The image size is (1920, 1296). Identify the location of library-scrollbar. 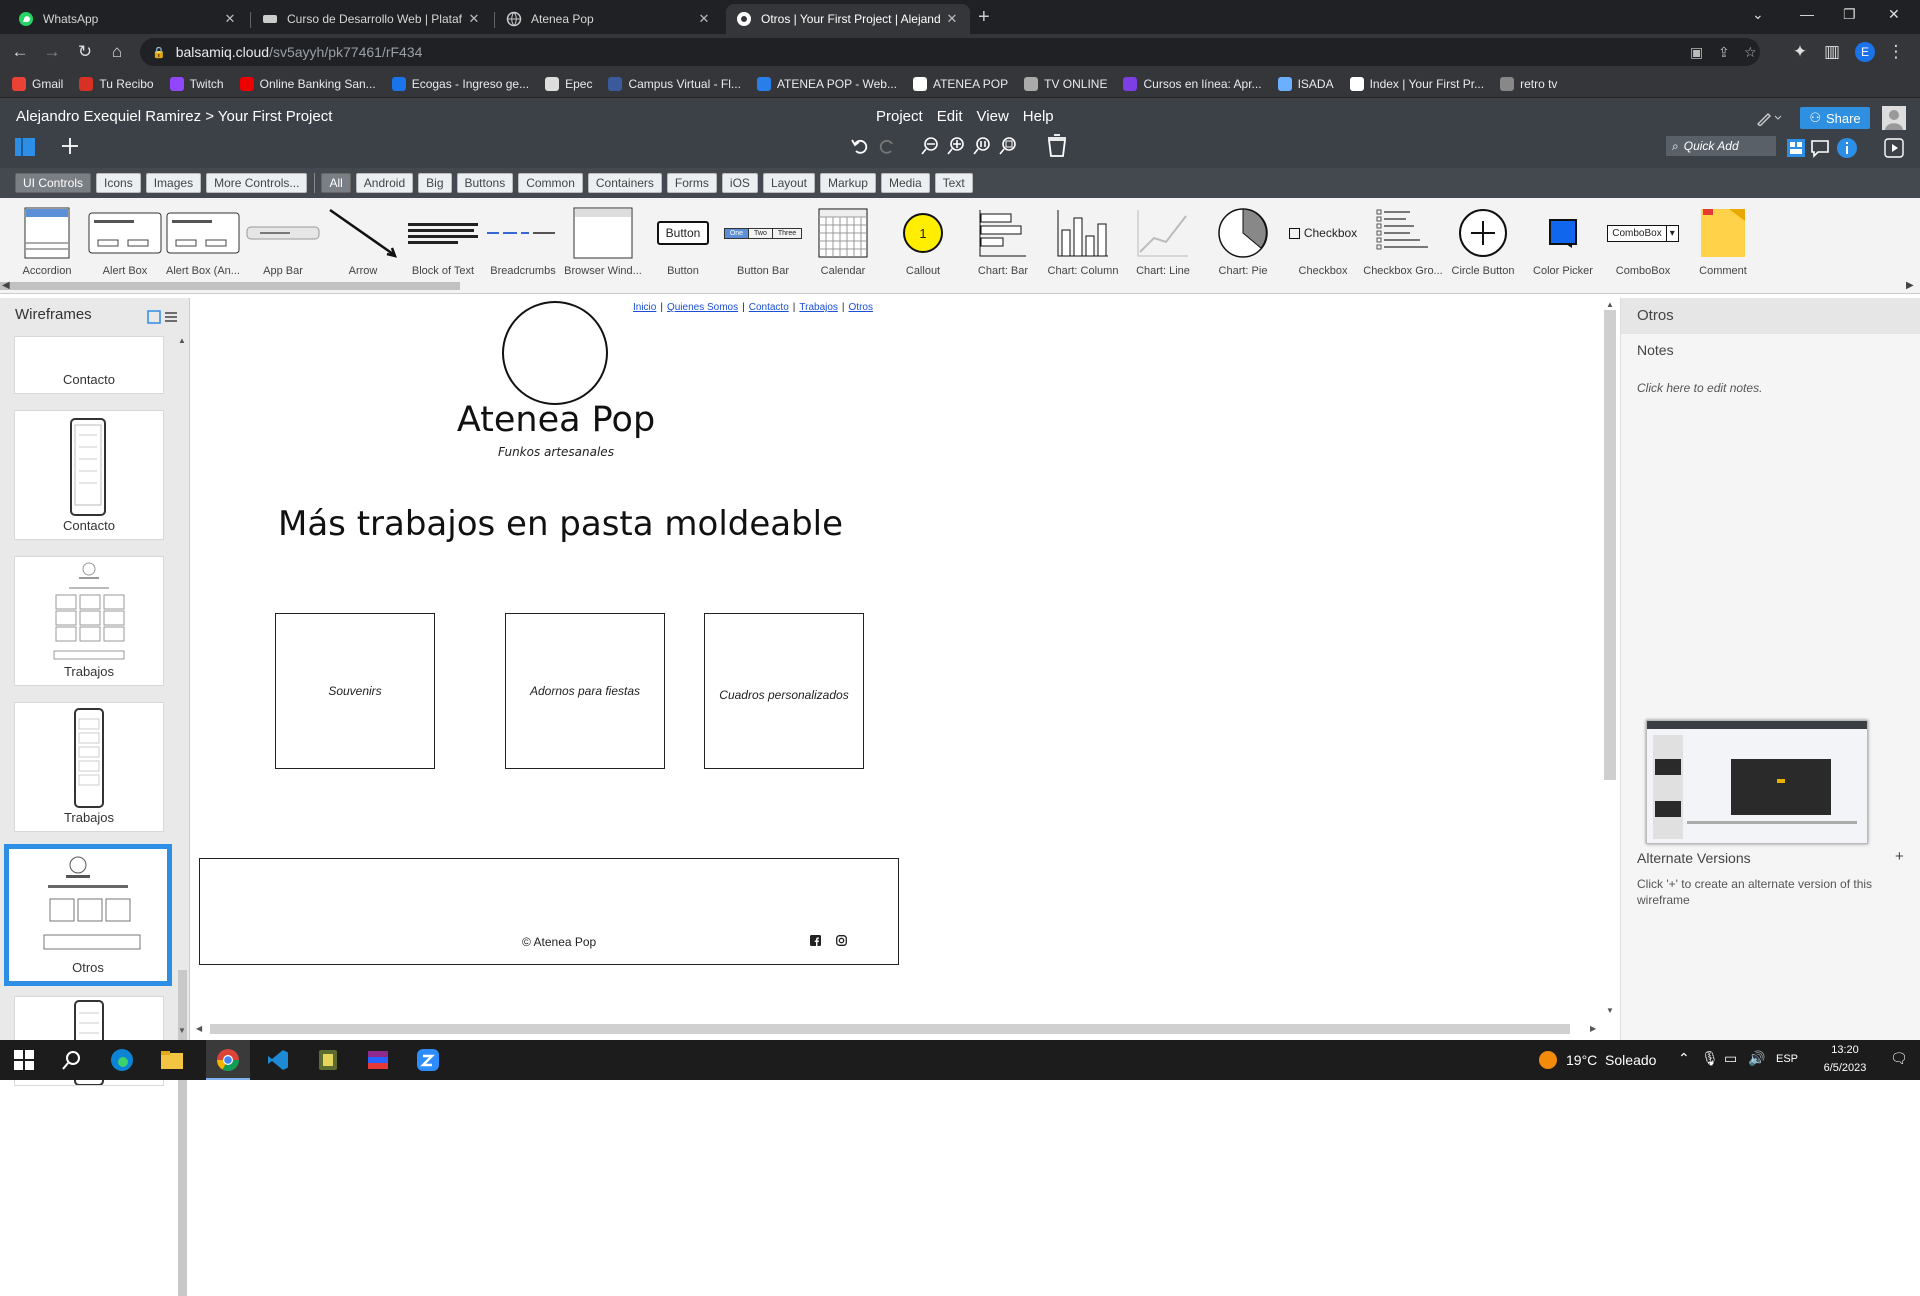
(230, 286).